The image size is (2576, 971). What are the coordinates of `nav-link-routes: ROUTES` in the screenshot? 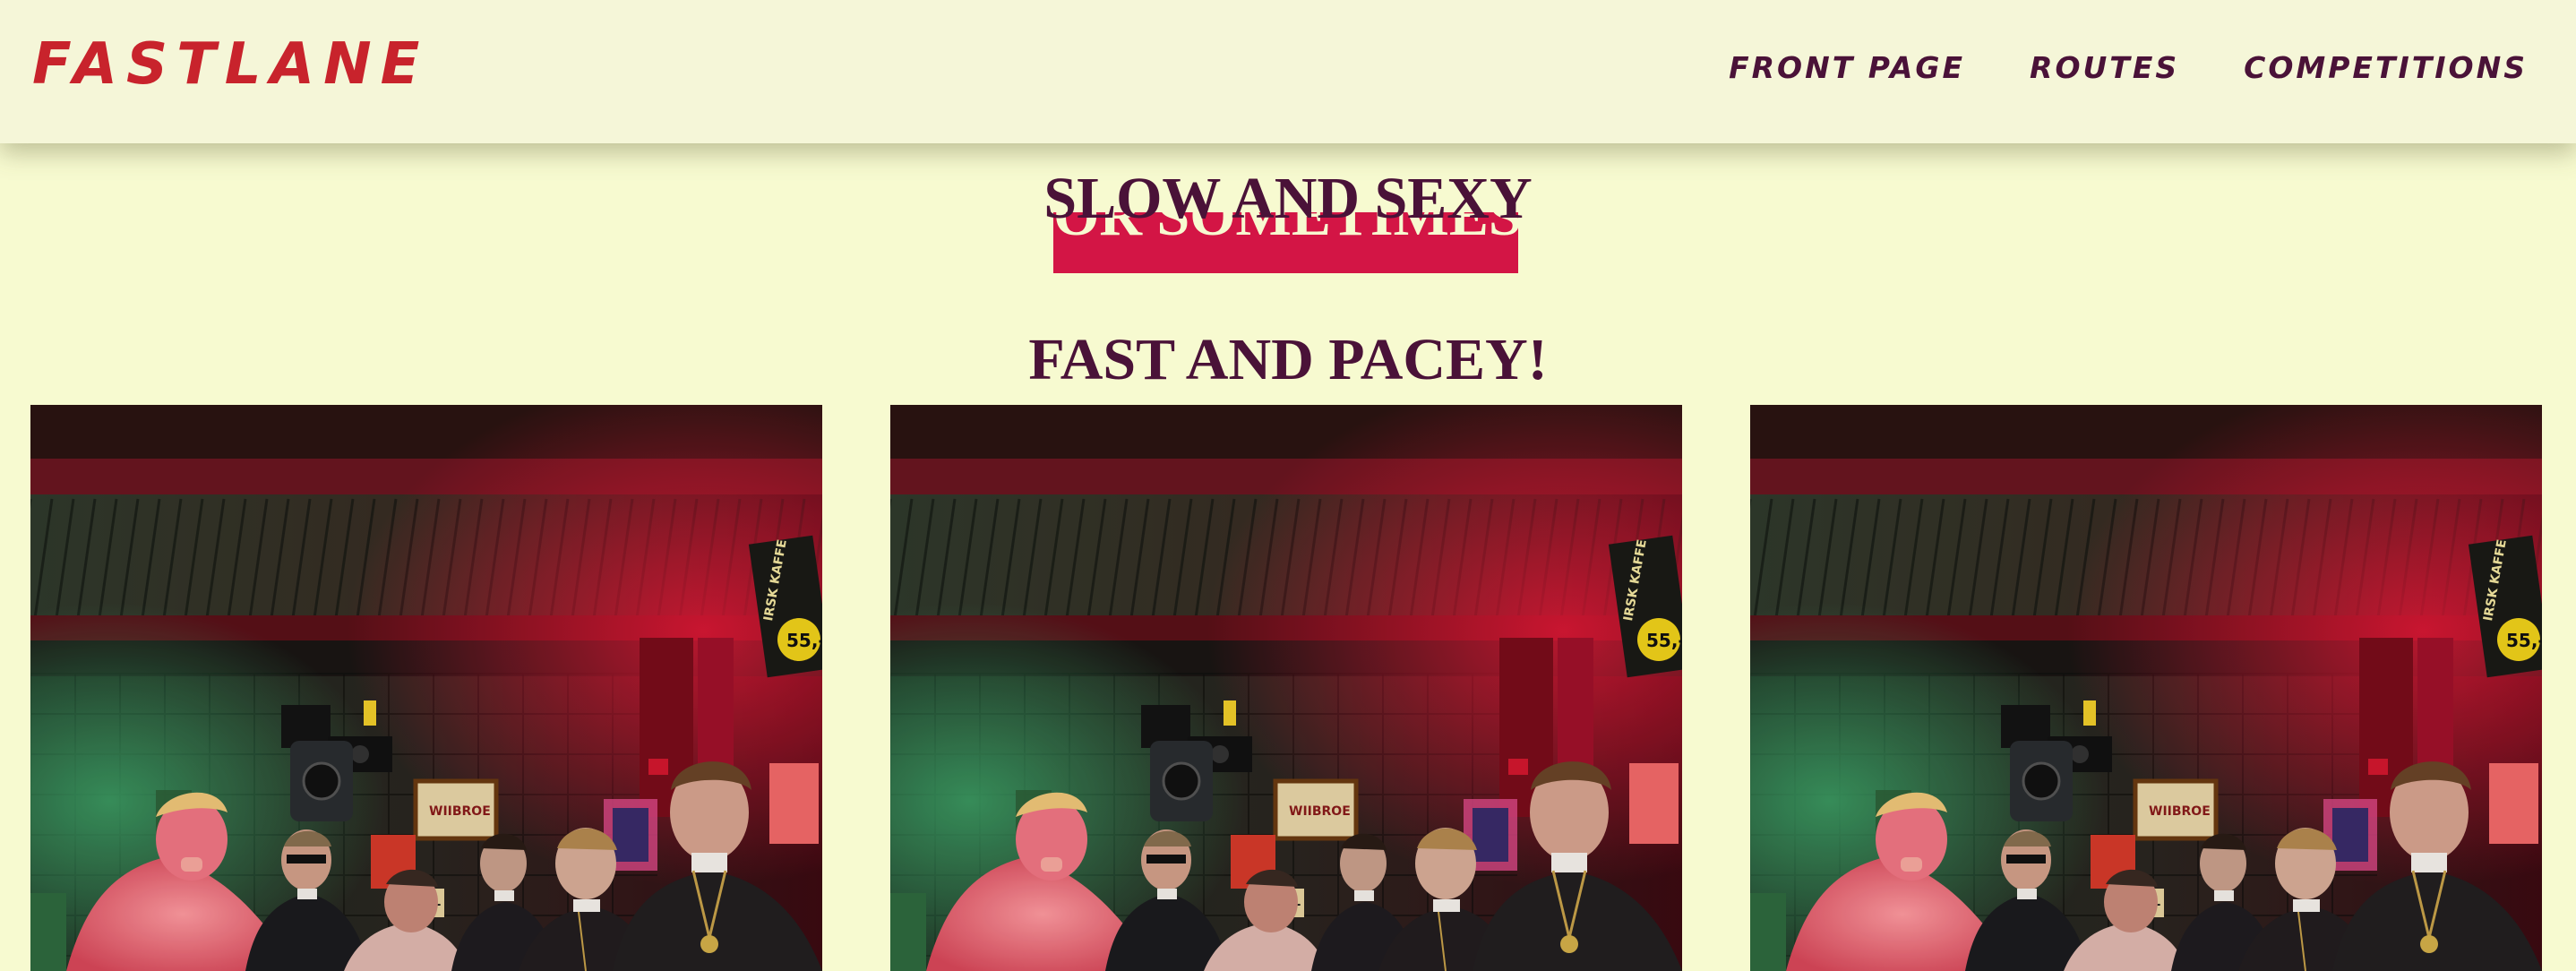 It's located at (2104, 68).